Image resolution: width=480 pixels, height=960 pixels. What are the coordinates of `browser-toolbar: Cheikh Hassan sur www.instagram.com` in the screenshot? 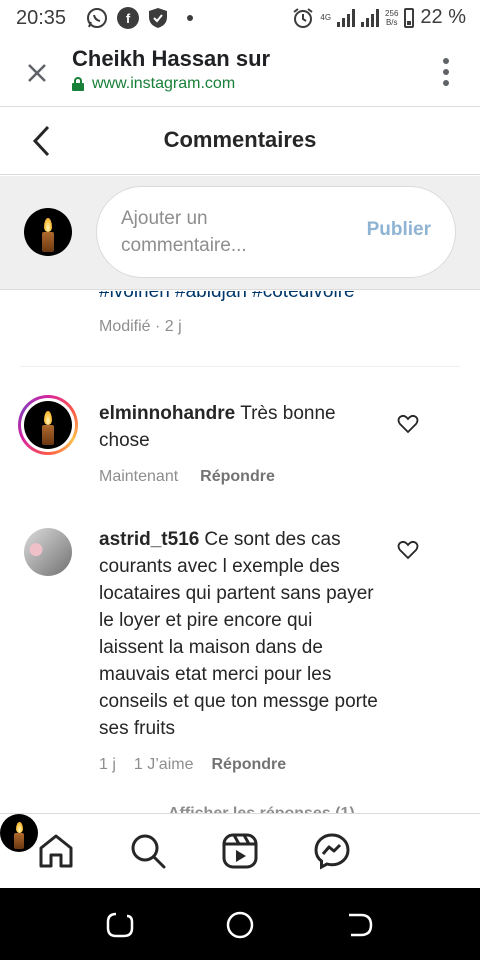 It's located at (240, 72).